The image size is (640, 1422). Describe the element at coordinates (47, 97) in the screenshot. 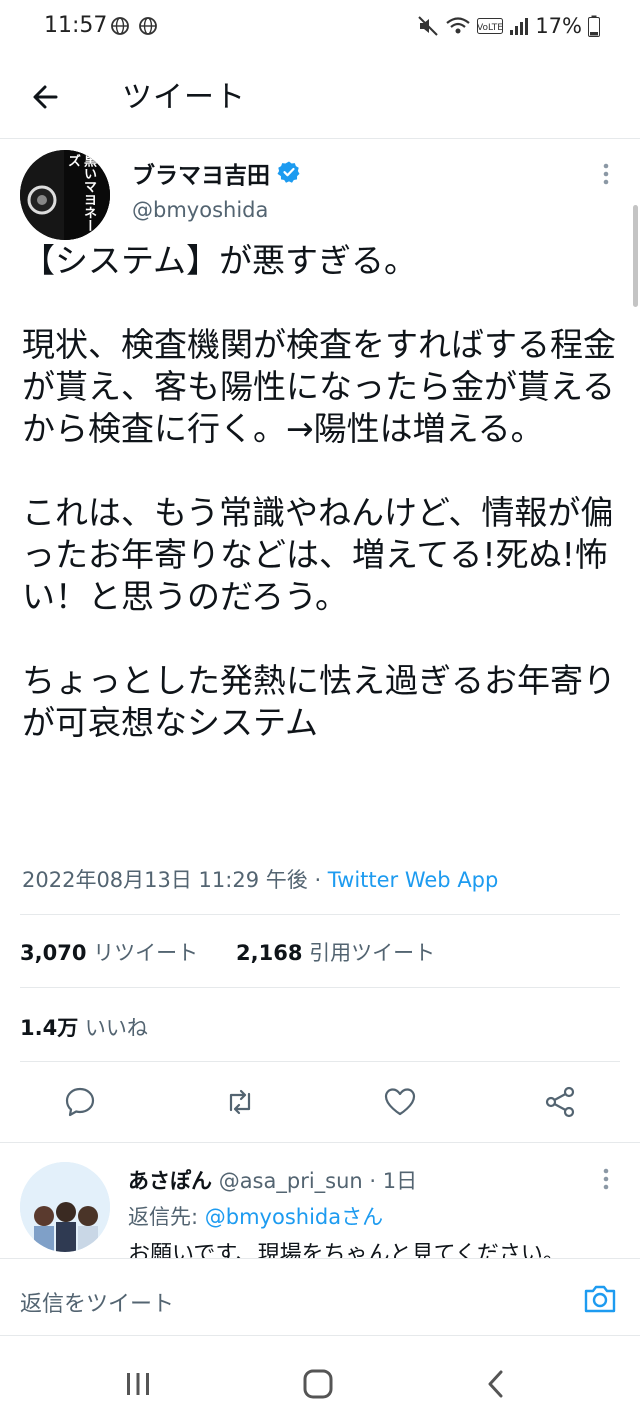

I see `arrow-left-icon` at that location.